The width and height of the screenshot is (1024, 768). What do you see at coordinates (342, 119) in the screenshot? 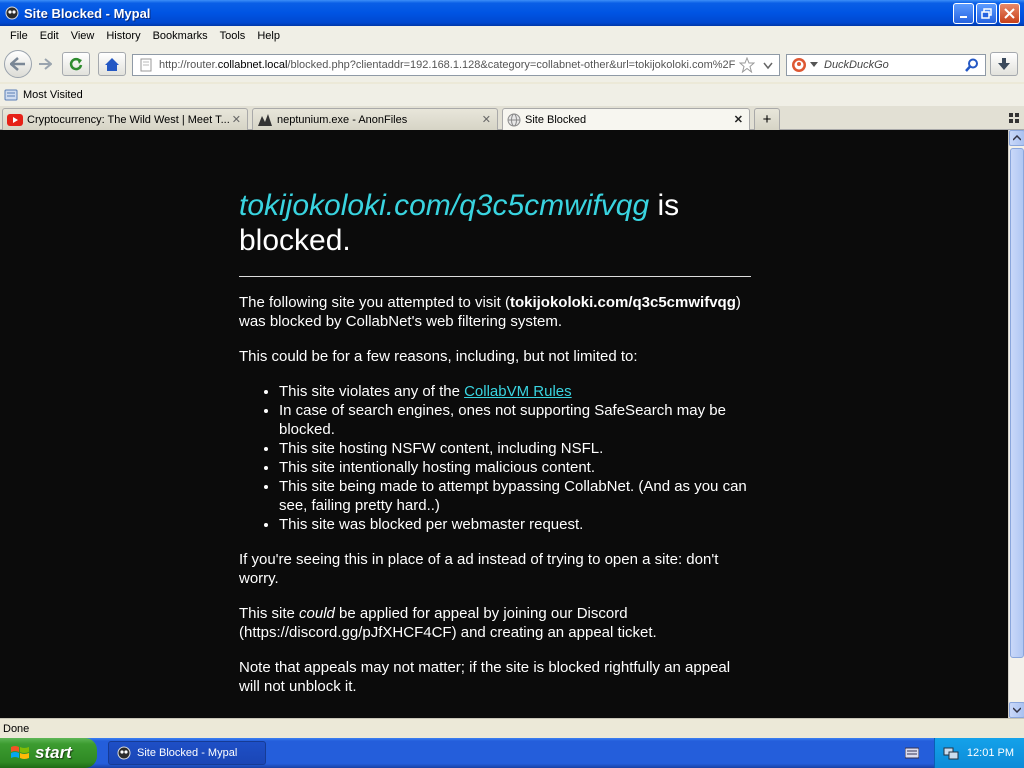
I see `tab-label: neptunium.exe - AnonFiles` at bounding box center [342, 119].